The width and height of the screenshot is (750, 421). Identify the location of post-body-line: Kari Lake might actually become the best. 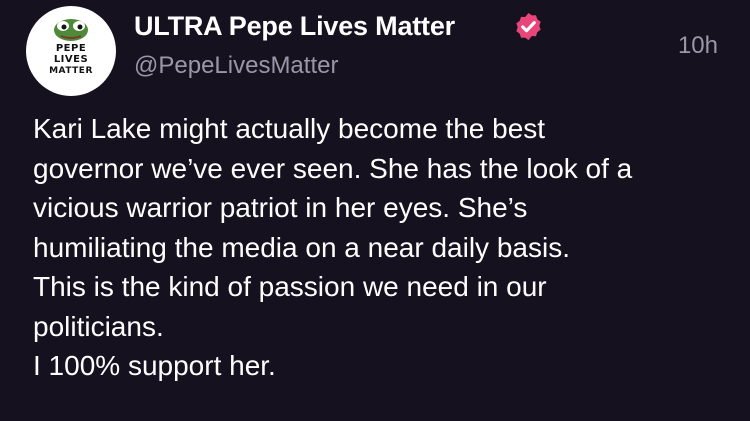
(289, 128).